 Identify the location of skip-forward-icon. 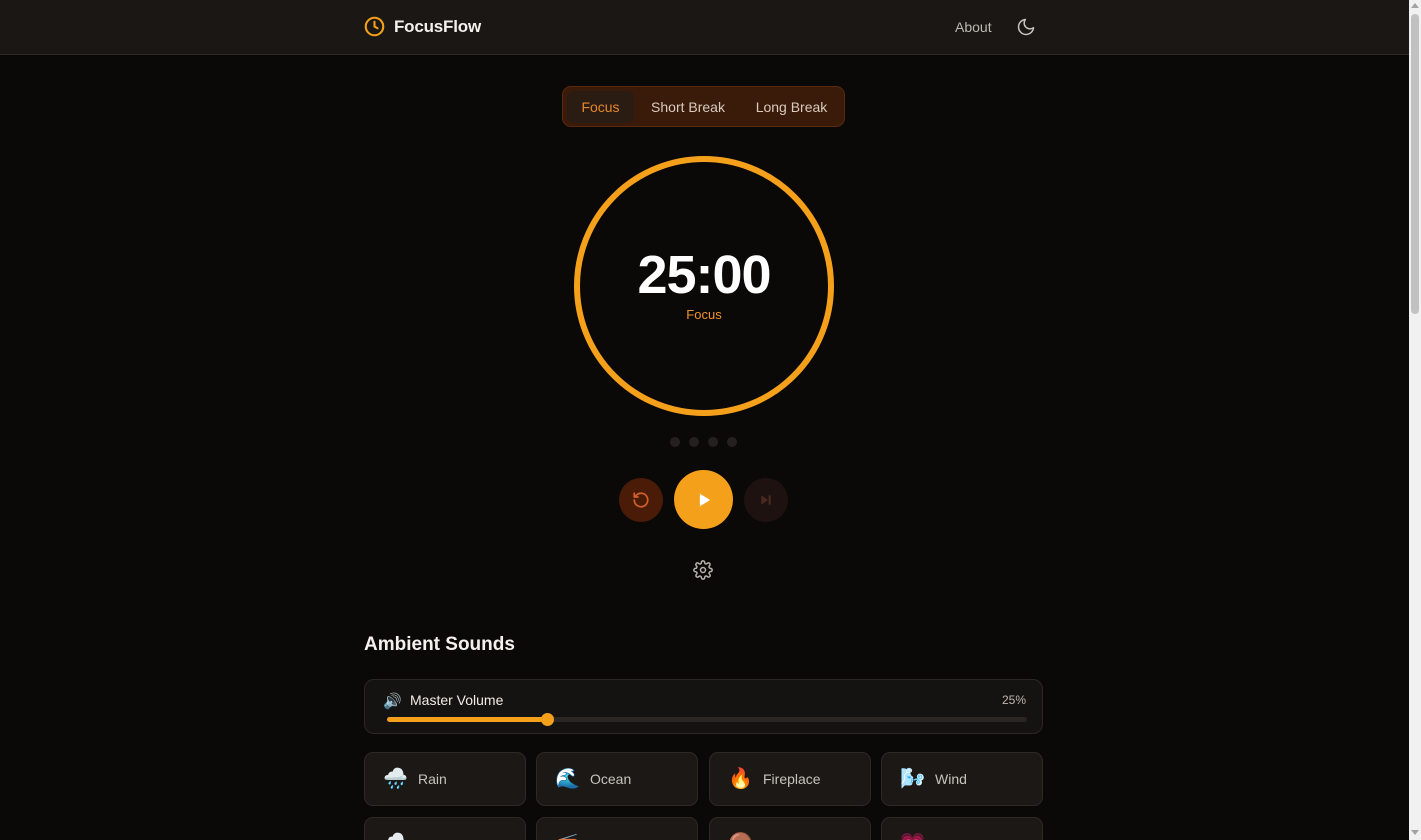
(766, 500).